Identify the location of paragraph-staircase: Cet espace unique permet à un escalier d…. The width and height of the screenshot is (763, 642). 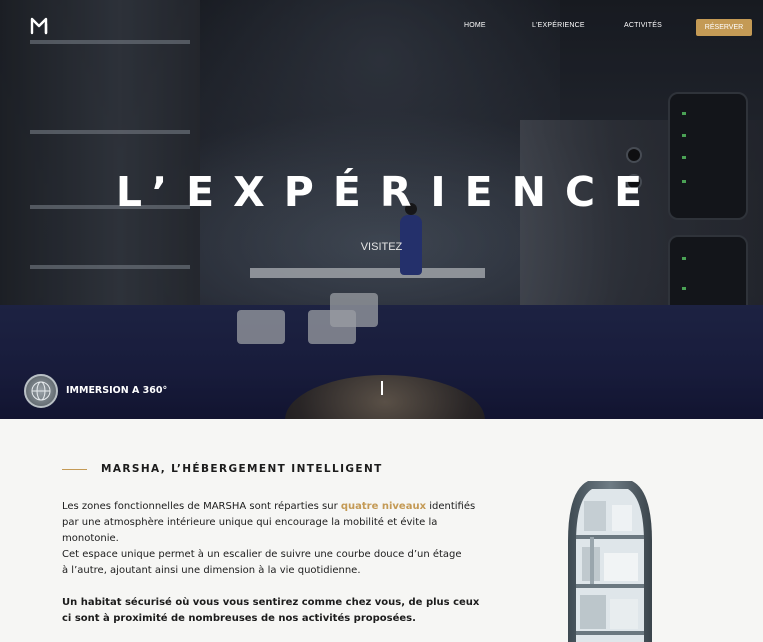
(262, 562).